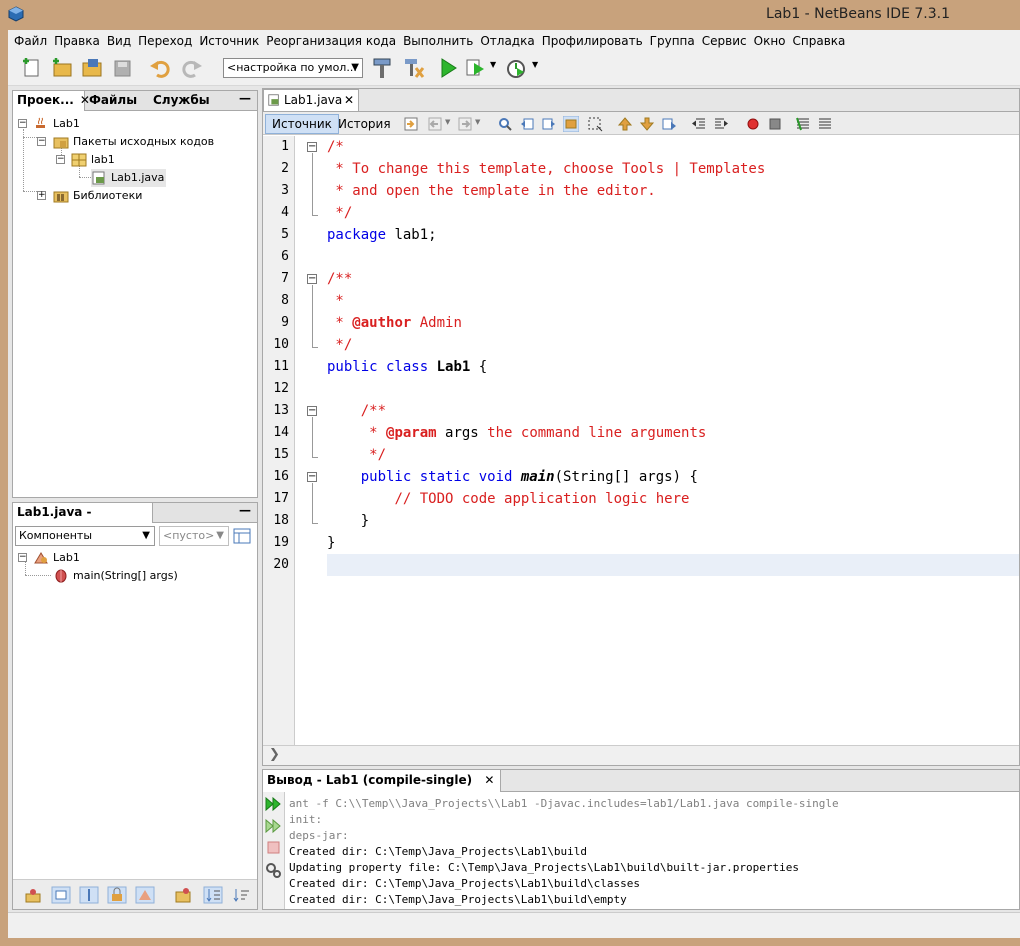 The image size is (1020, 946). Describe the element at coordinates (724, 41) in the screenshot. I see `menu-tools: Сервис` at that location.